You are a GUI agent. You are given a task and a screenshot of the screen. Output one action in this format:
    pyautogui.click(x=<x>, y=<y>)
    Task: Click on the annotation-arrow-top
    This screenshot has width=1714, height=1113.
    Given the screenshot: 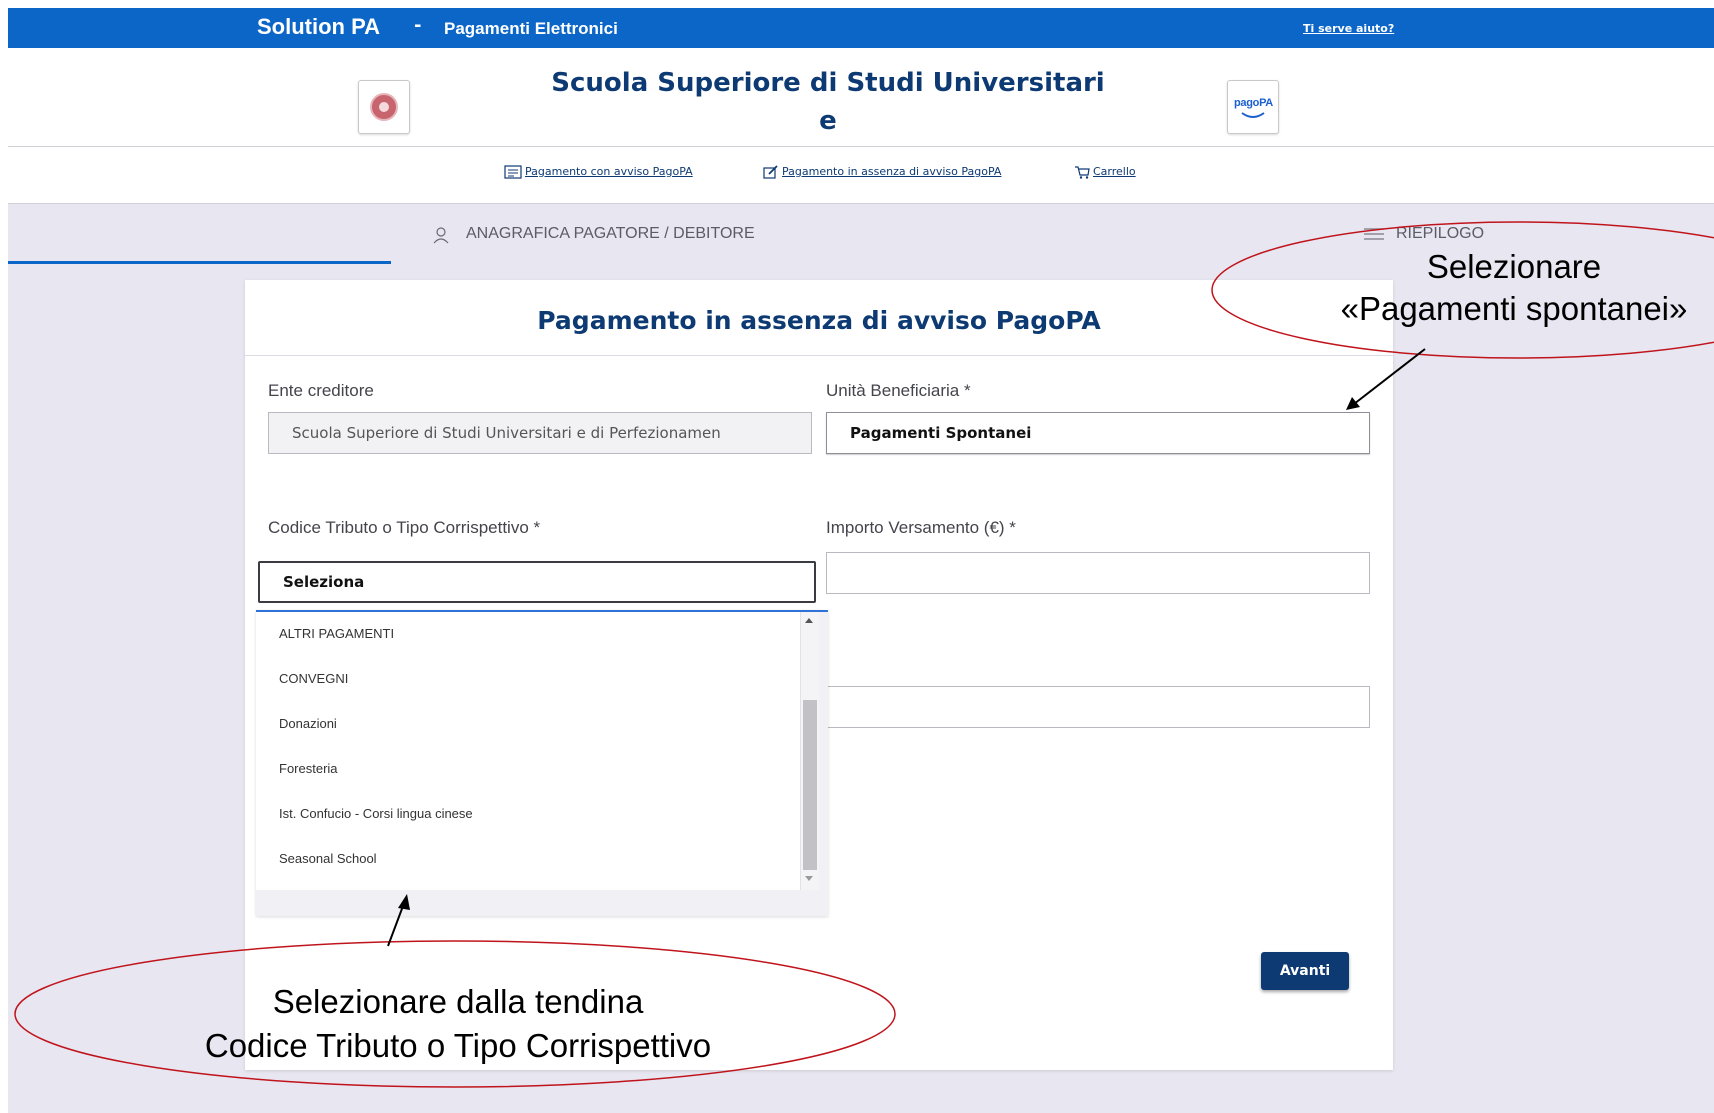 What is the action you would take?
    pyautogui.click(x=1389, y=376)
    